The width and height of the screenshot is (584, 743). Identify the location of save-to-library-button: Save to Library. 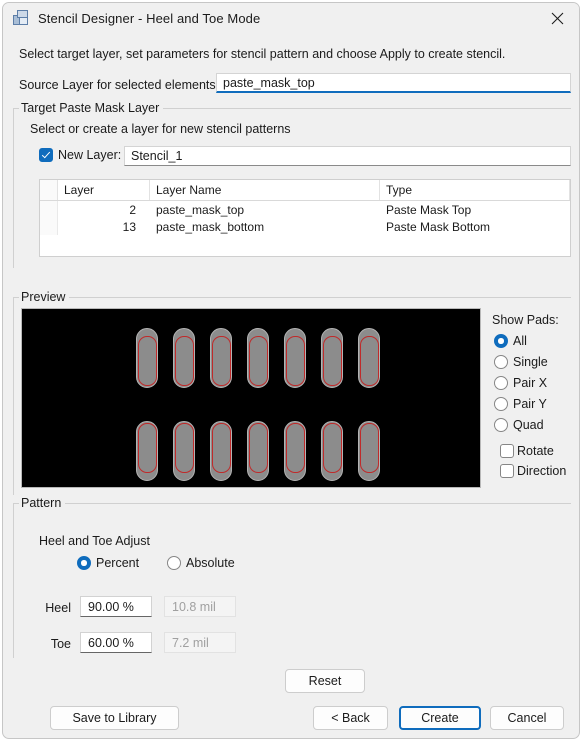
(114, 718).